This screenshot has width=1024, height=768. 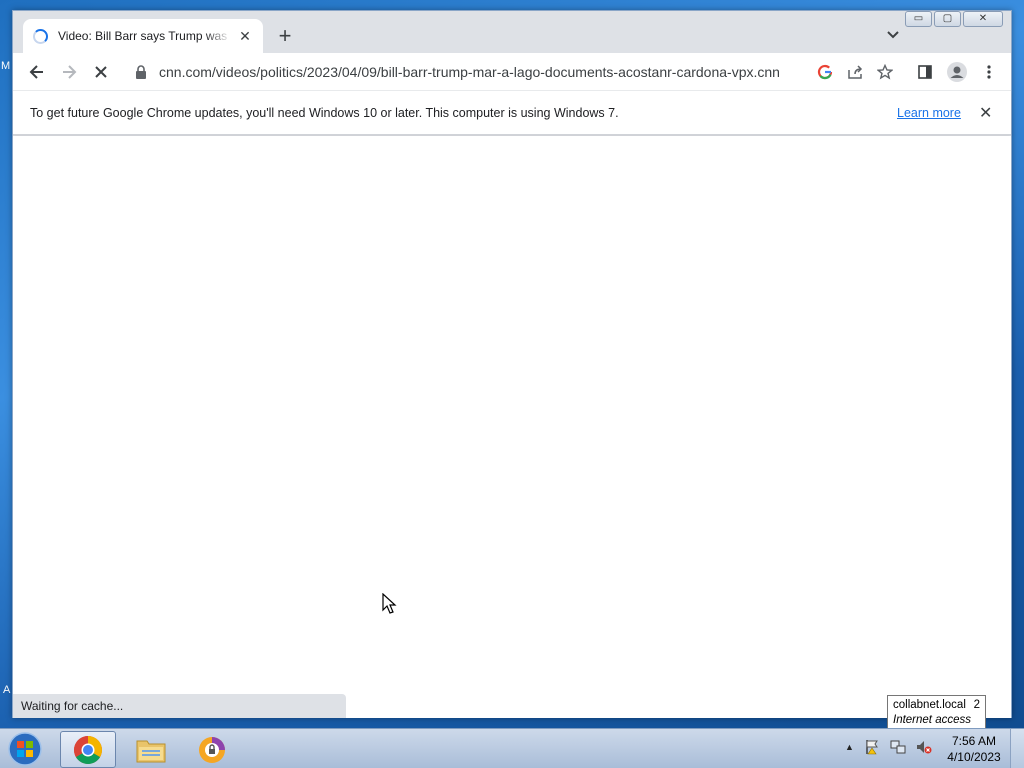 What do you see at coordinates (983, 19) in the screenshot?
I see `window-close-button: ✕` at bounding box center [983, 19].